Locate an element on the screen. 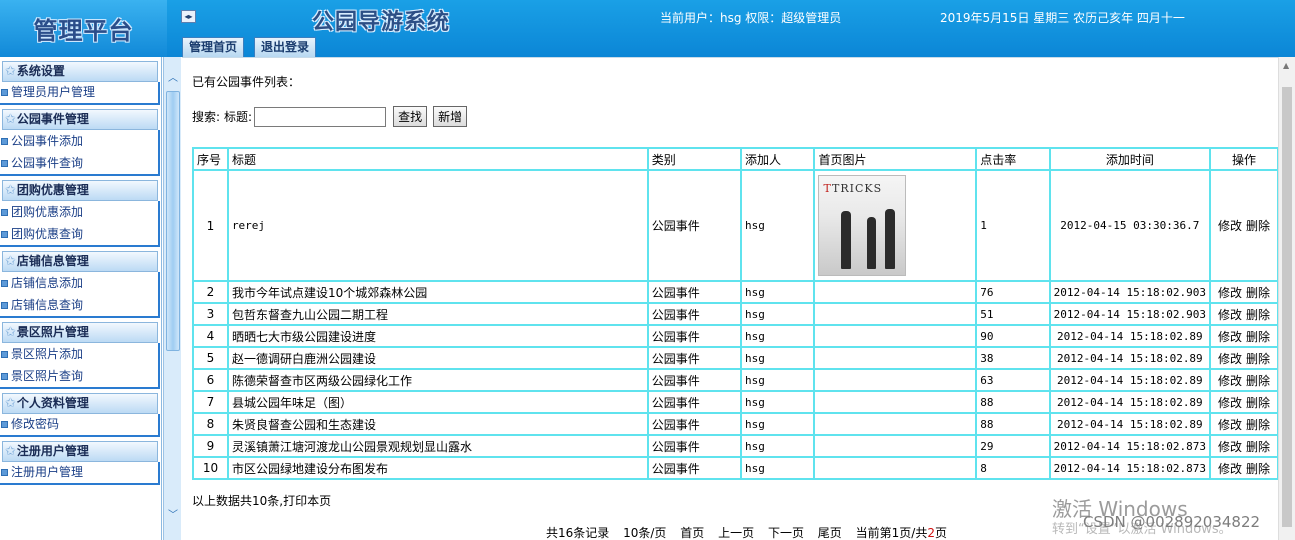 The image size is (1295, 540). cell-title: 赵一德调研白鹿洲公园建设 is located at coordinates (437, 358).